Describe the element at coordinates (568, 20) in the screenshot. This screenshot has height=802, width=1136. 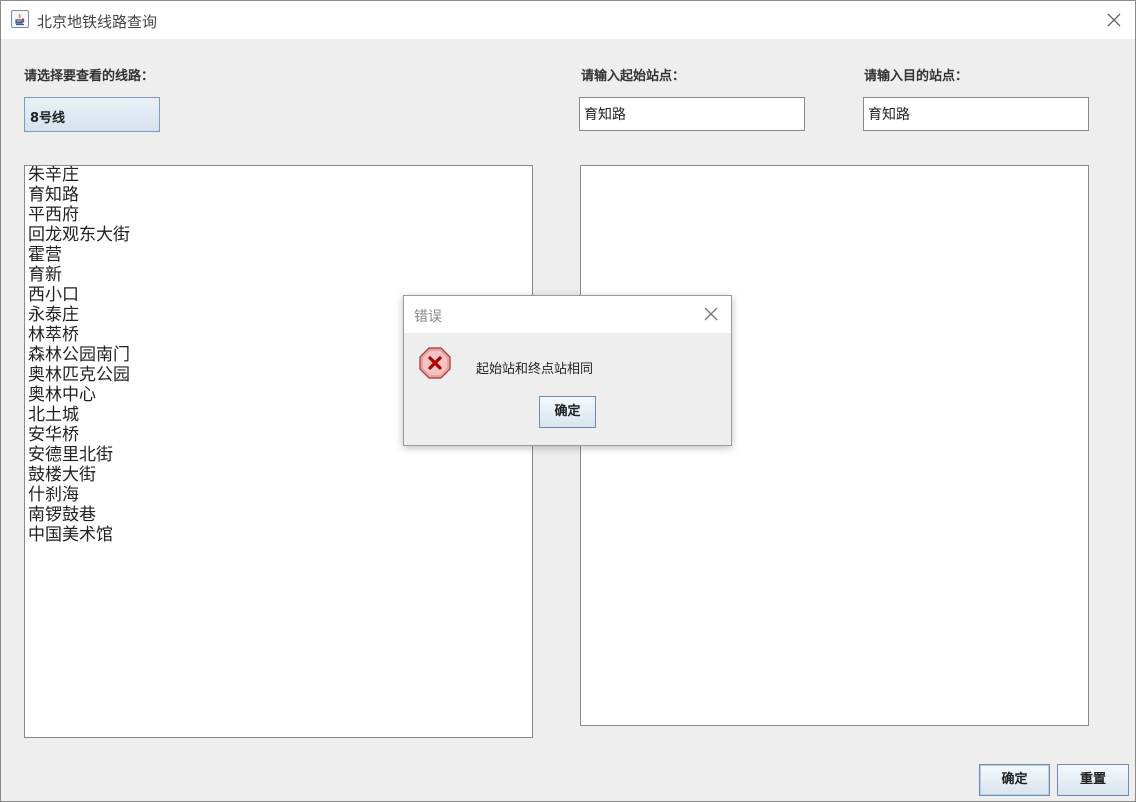
I see `title-bar: 北京地铁线路查询` at that location.